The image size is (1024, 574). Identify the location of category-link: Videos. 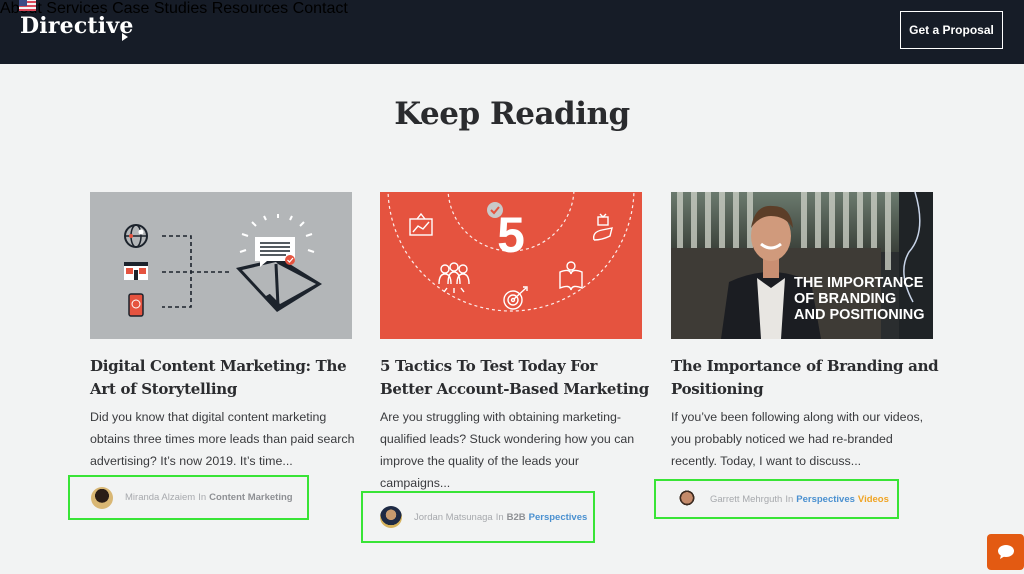
(873, 499).